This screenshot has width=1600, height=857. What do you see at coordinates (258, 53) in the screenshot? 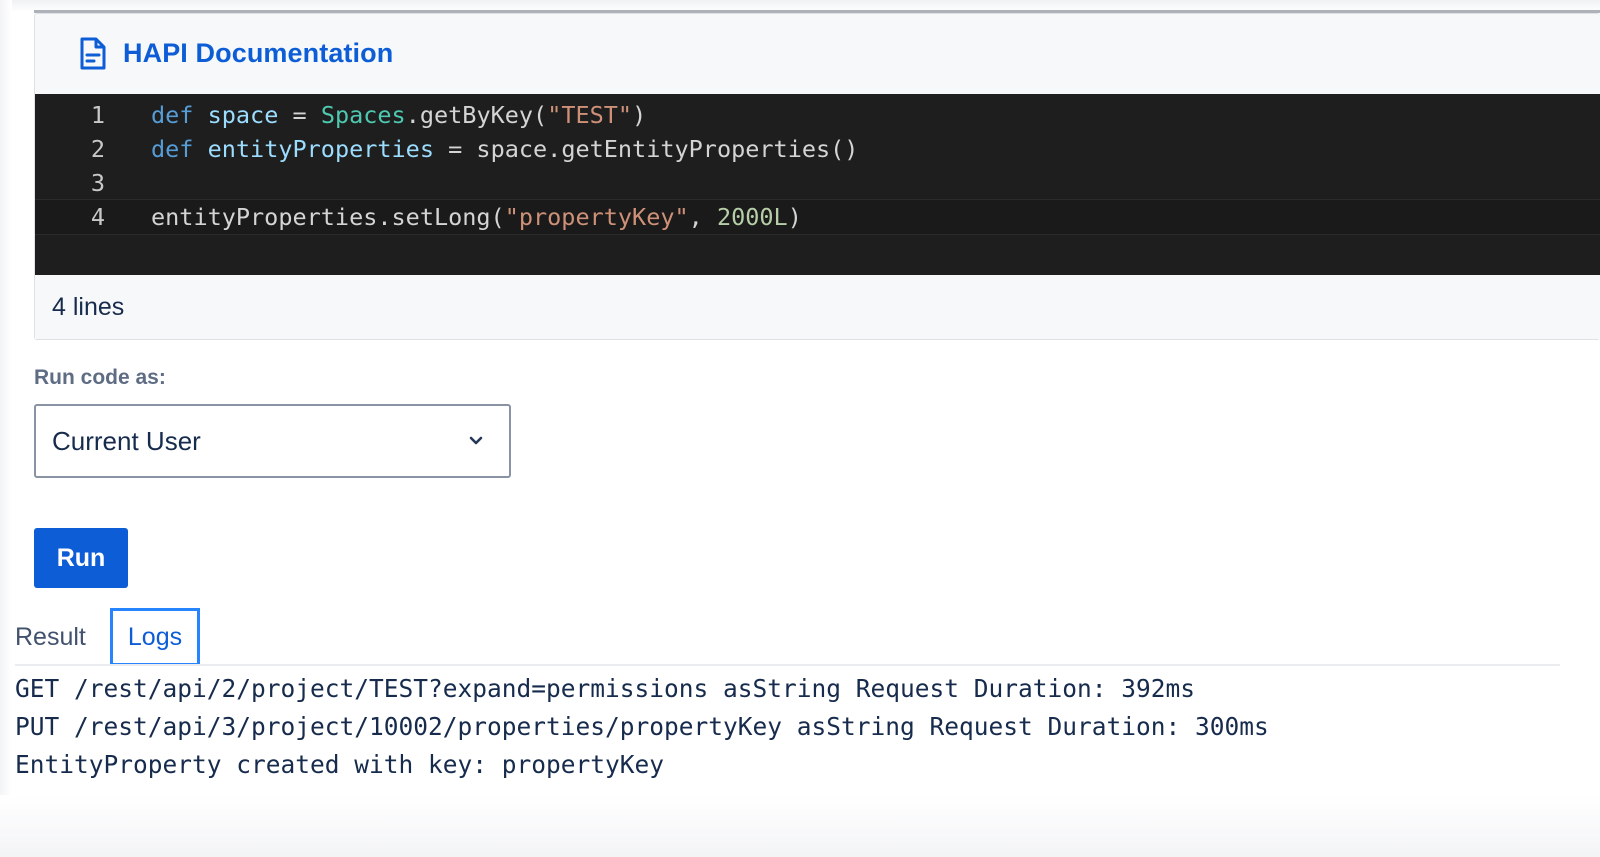
I see `doc-link-label: HAPI Documentation` at bounding box center [258, 53].